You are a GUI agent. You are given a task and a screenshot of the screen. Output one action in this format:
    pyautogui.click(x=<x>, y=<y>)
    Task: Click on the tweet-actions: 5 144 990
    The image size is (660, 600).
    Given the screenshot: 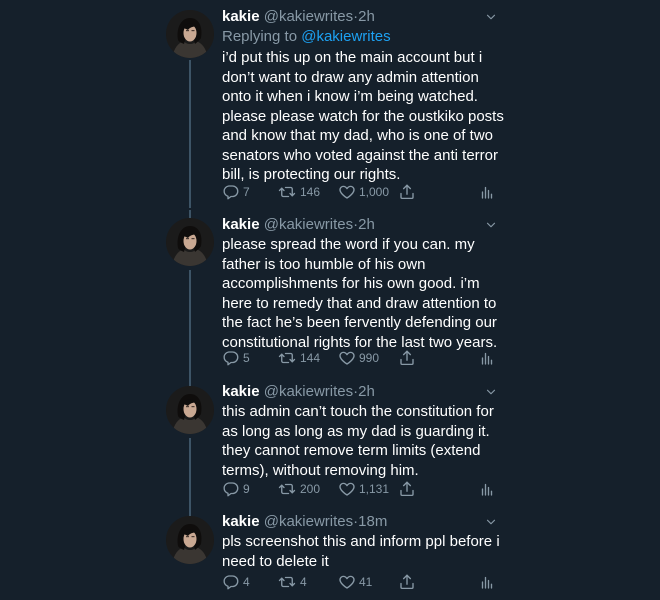 What is the action you would take?
    pyautogui.click(x=362, y=358)
    